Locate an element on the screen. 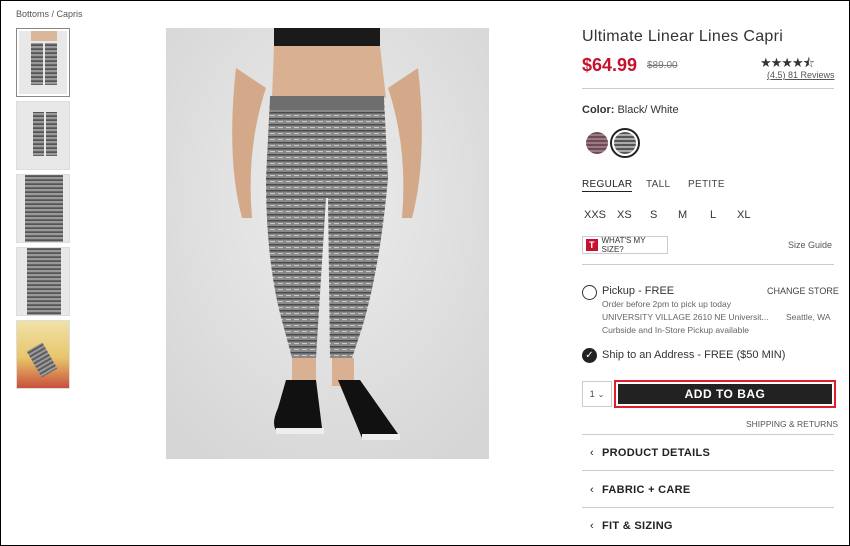 This screenshot has width=850, height=546. color-label: Color: Black/ White is located at coordinates (630, 110).